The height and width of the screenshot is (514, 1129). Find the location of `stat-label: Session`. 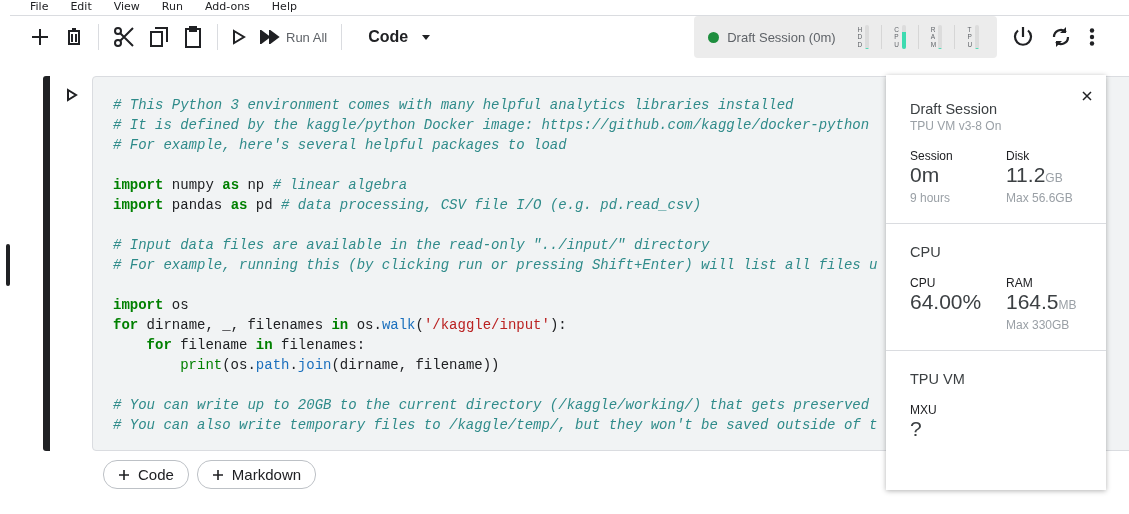

stat-label: Session is located at coordinates (932, 156).